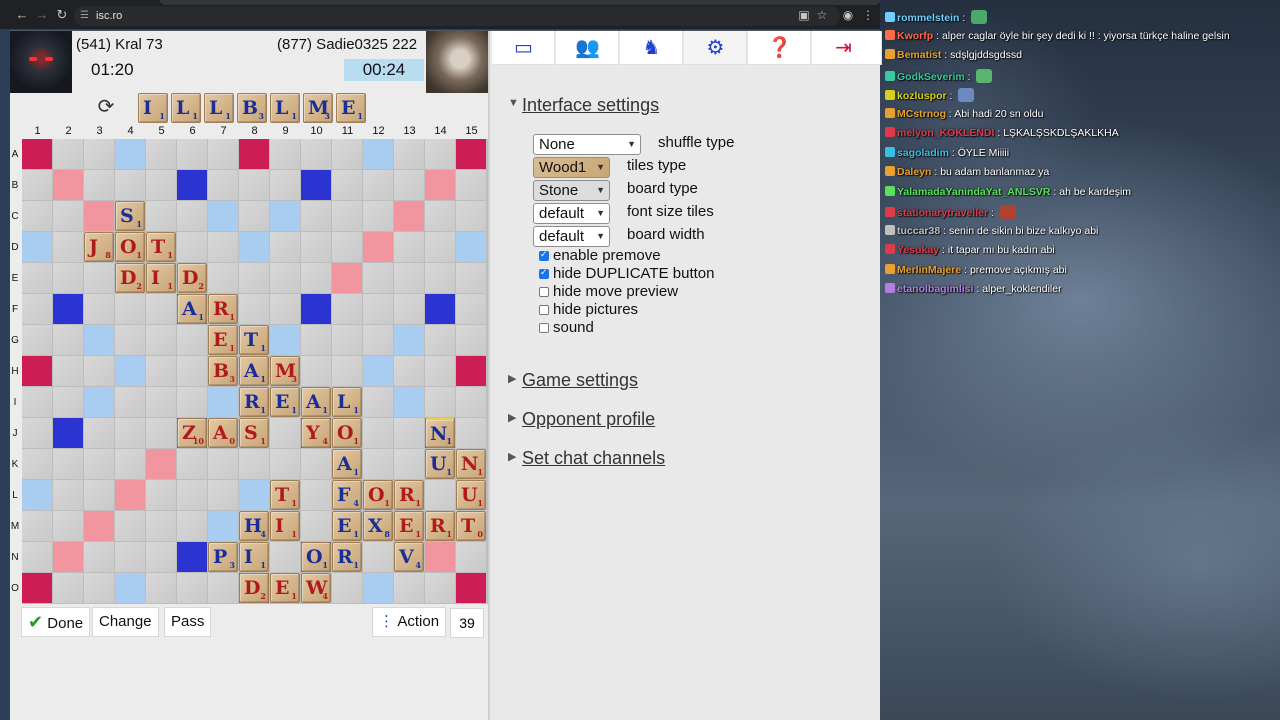  Describe the element at coordinates (922, 96) in the screenshot. I see `chat-username: kozluspor` at that location.